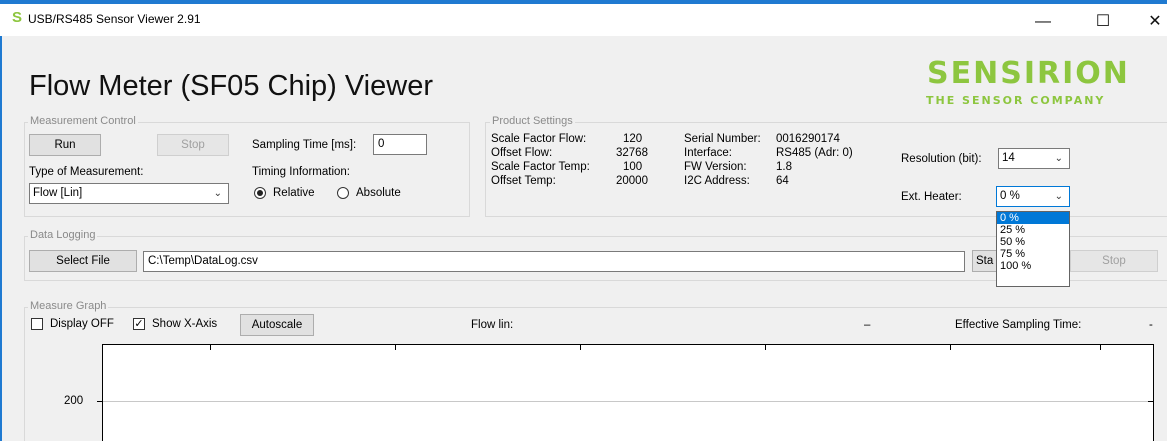 The image size is (1167, 441). I want to click on timing-information-label: Timing Information:, so click(301, 172).